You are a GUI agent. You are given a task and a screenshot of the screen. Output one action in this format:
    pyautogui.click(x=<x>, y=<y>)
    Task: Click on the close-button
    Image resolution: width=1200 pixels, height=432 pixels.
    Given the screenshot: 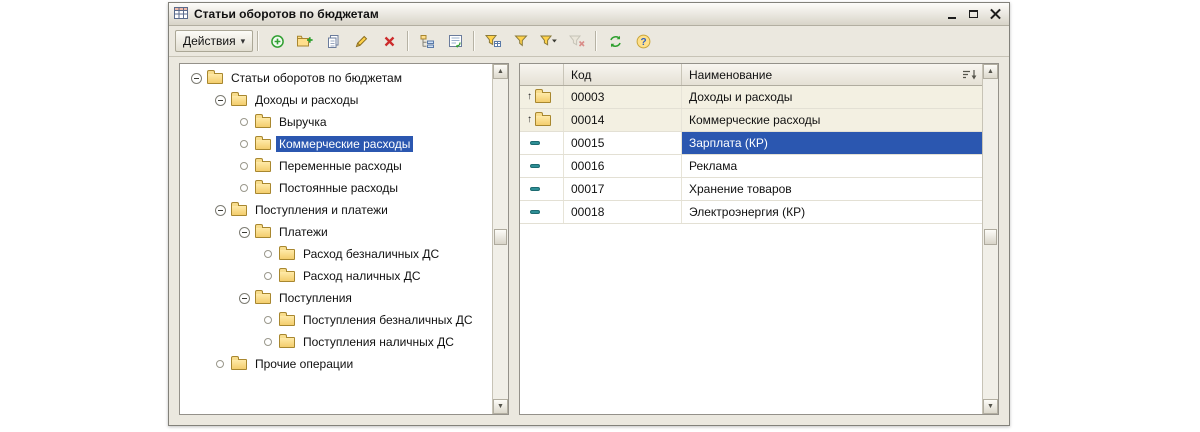 What is the action you would take?
    pyautogui.click(x=995, y=14)
    